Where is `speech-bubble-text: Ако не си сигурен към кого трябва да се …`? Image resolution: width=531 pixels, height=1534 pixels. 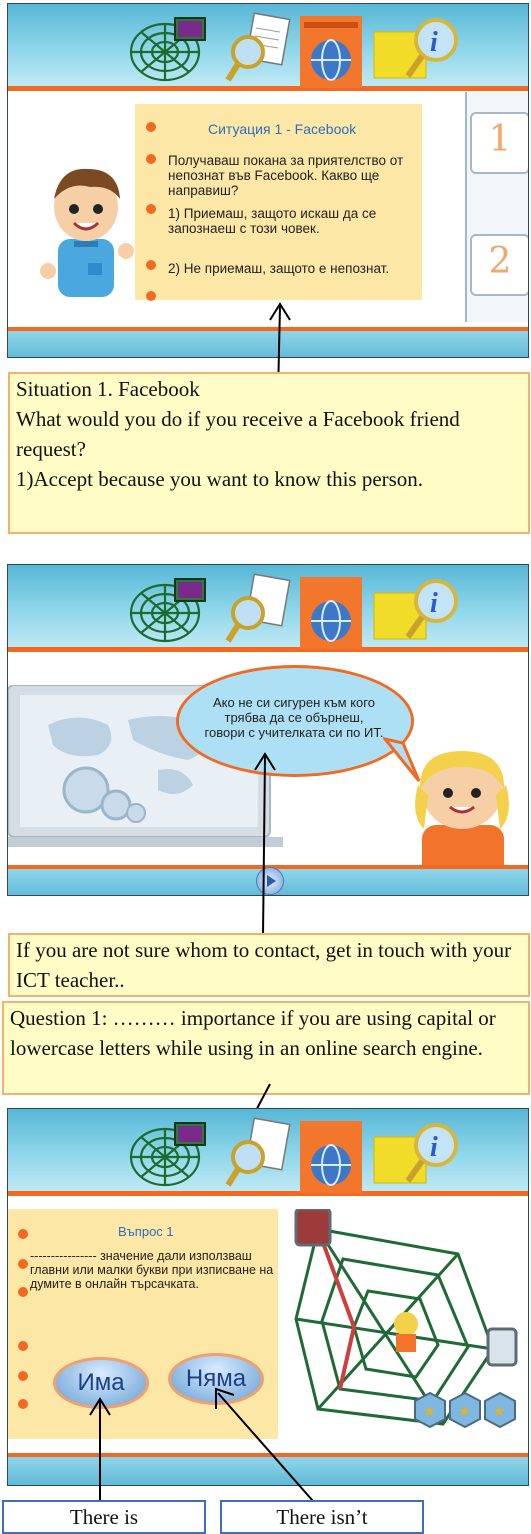
speech-bubble-text: Ако не си сигурен към кого трябва да се … is located at coordinates (294, 717).